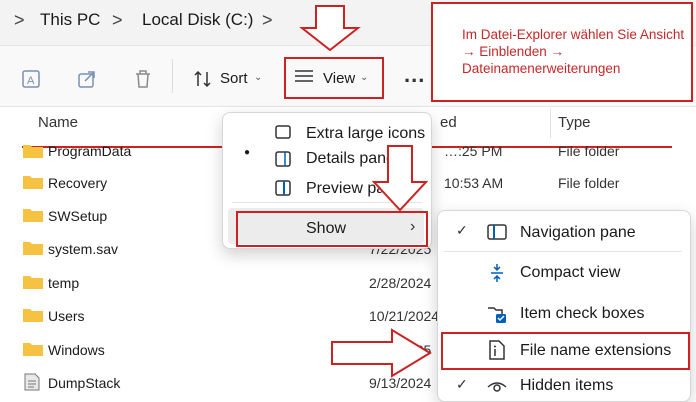 The image size is (696, 402). What do you see at coordinates (58, 122) in the screenshot?
I see `column-header-name: Name` at bounding box center [58, 122].